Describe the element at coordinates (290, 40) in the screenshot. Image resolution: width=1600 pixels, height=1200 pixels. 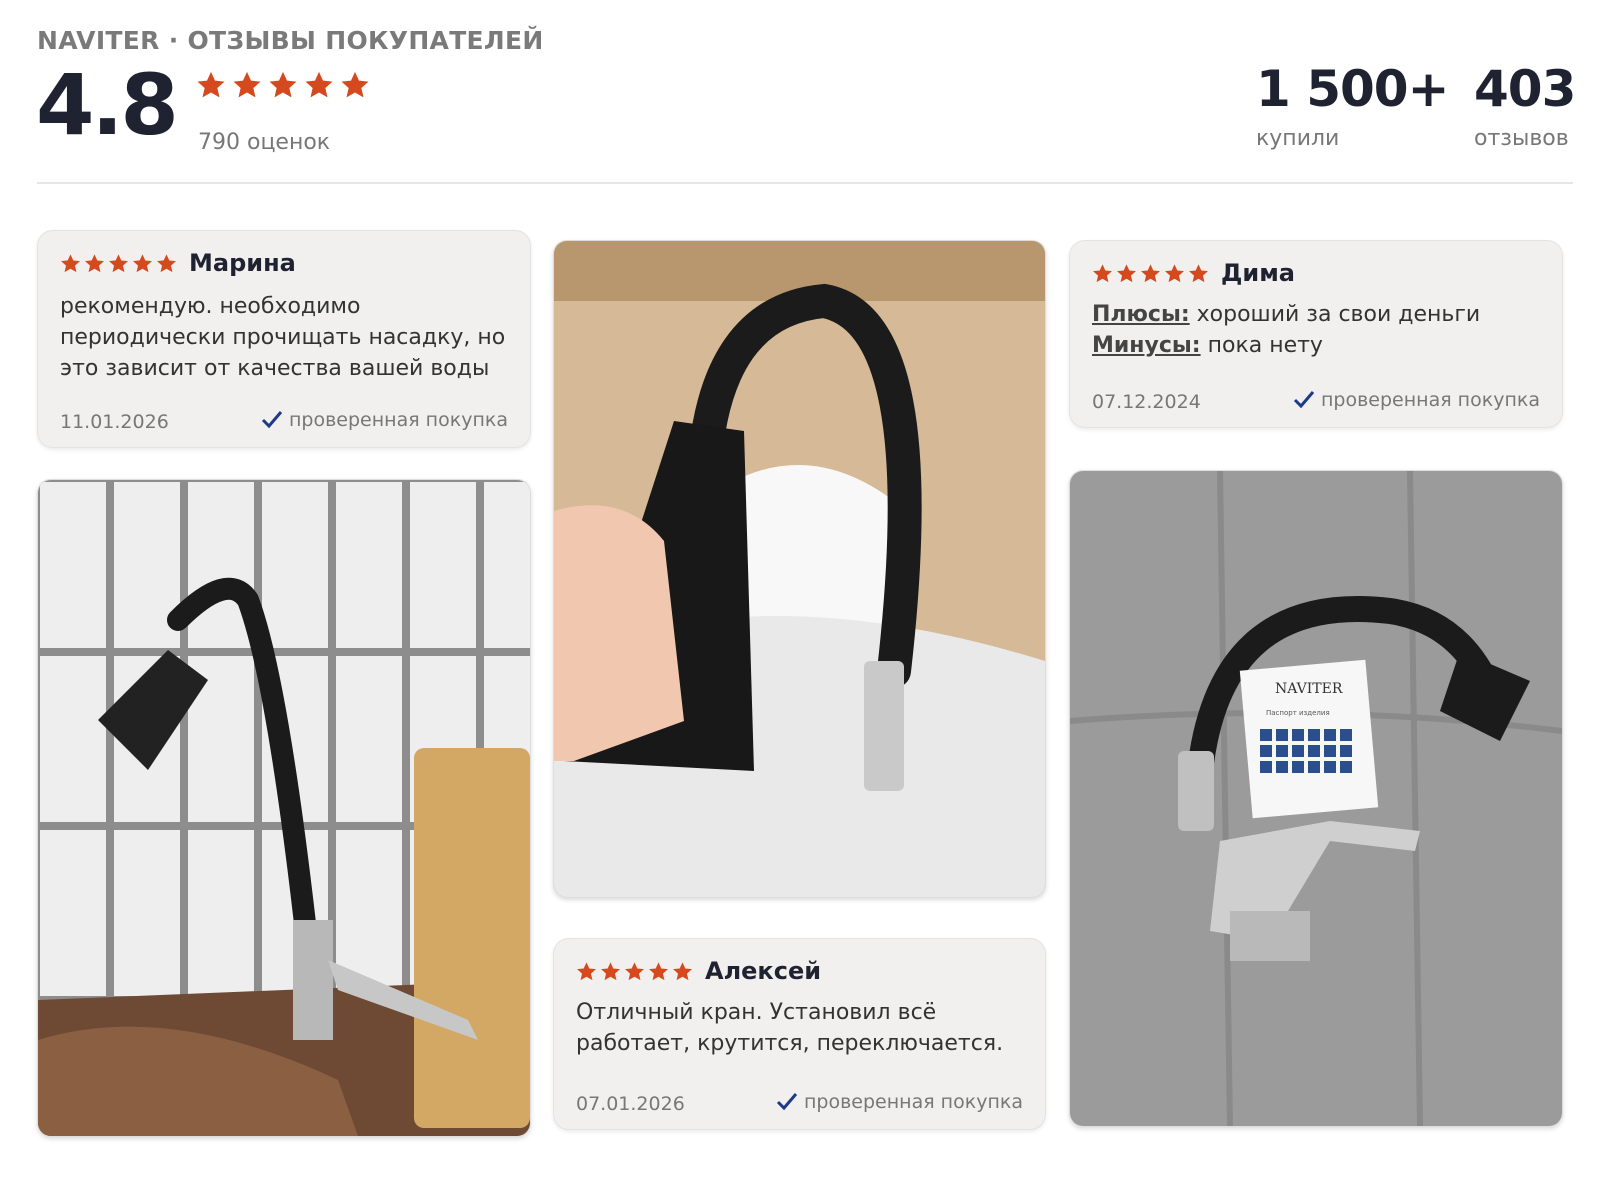
I see `page-title: NAVITER · ОТЗЫВЫ ПОКУПАТЕЛЕЙ` at that location.